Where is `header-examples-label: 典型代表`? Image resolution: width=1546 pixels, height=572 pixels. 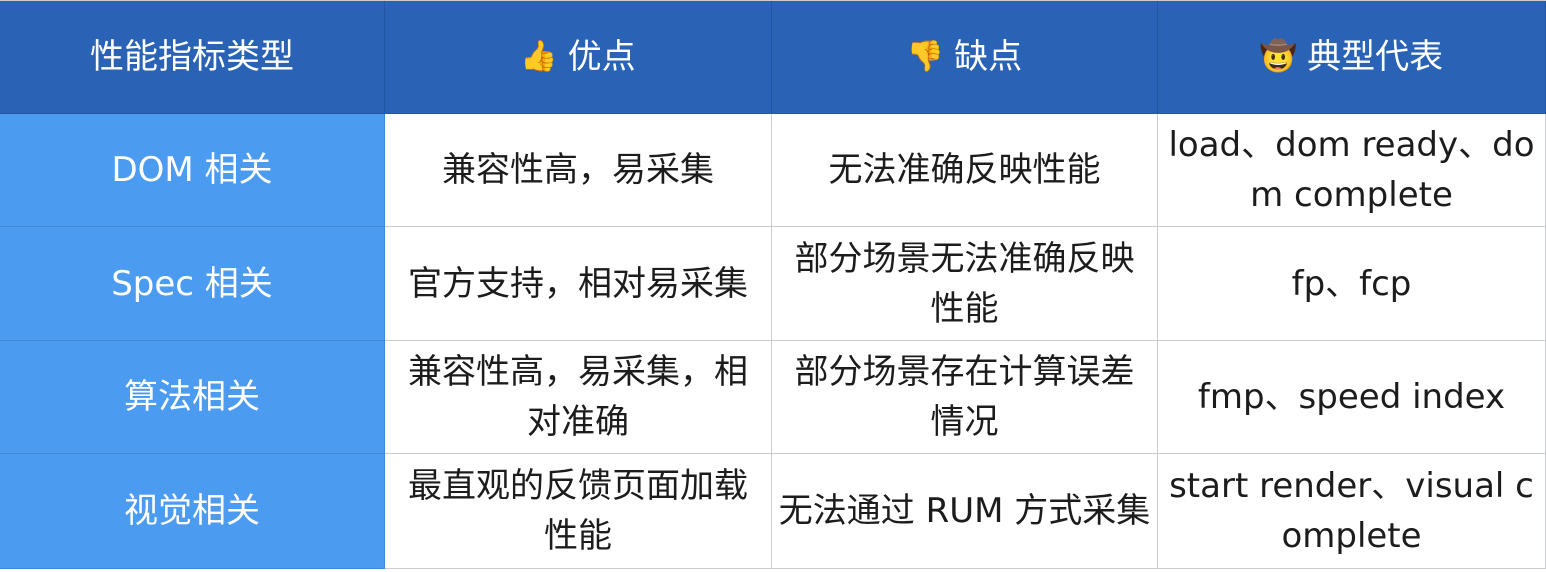 header-examples-label: 典型代表 is located at coordinates (1375, 57).